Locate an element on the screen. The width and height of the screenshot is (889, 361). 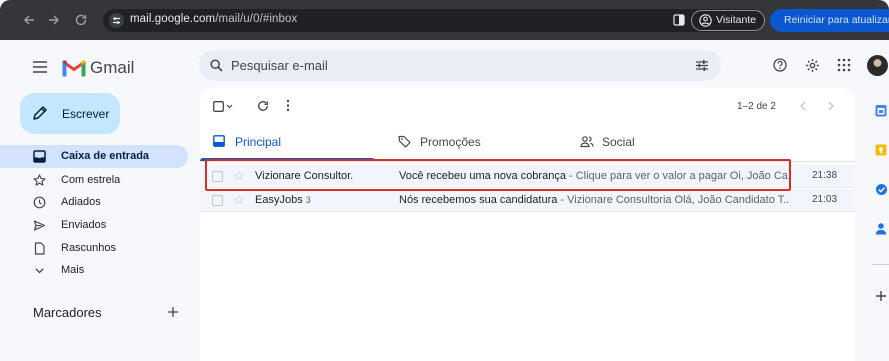
apps-grid-icon is located at coordinates (844, 65).